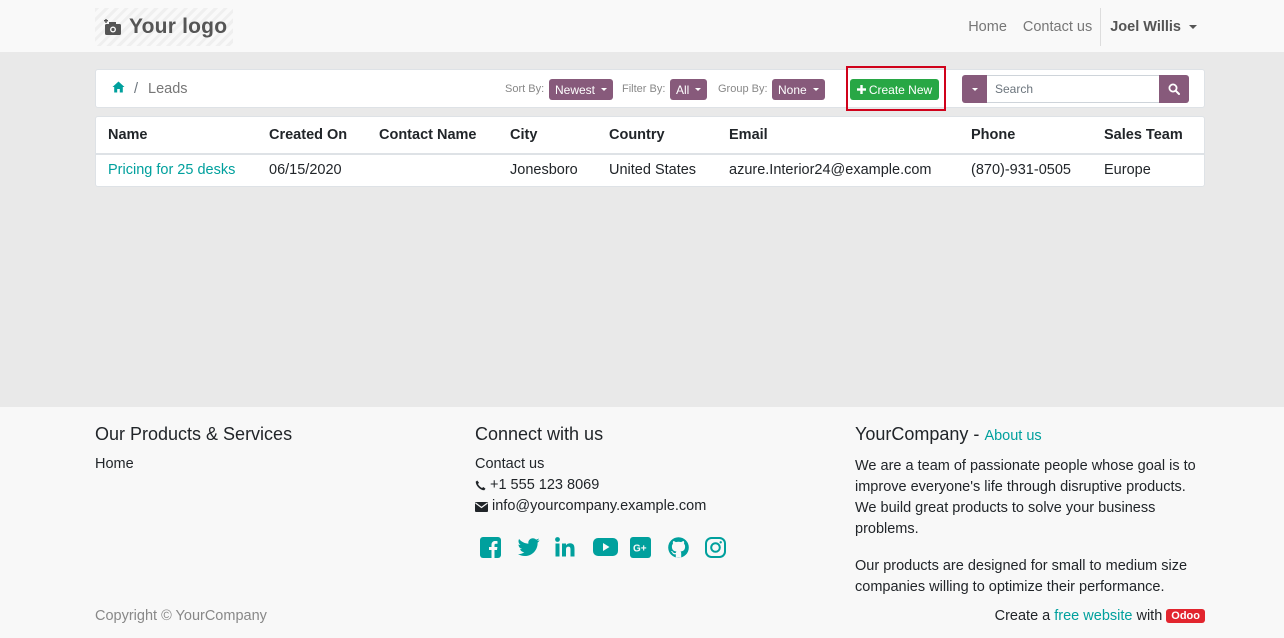  What do you see at coordinates (1185, 616) in the screenshot?
I see `odoo-badge: Odoo` at bounding box center [1185, 616].